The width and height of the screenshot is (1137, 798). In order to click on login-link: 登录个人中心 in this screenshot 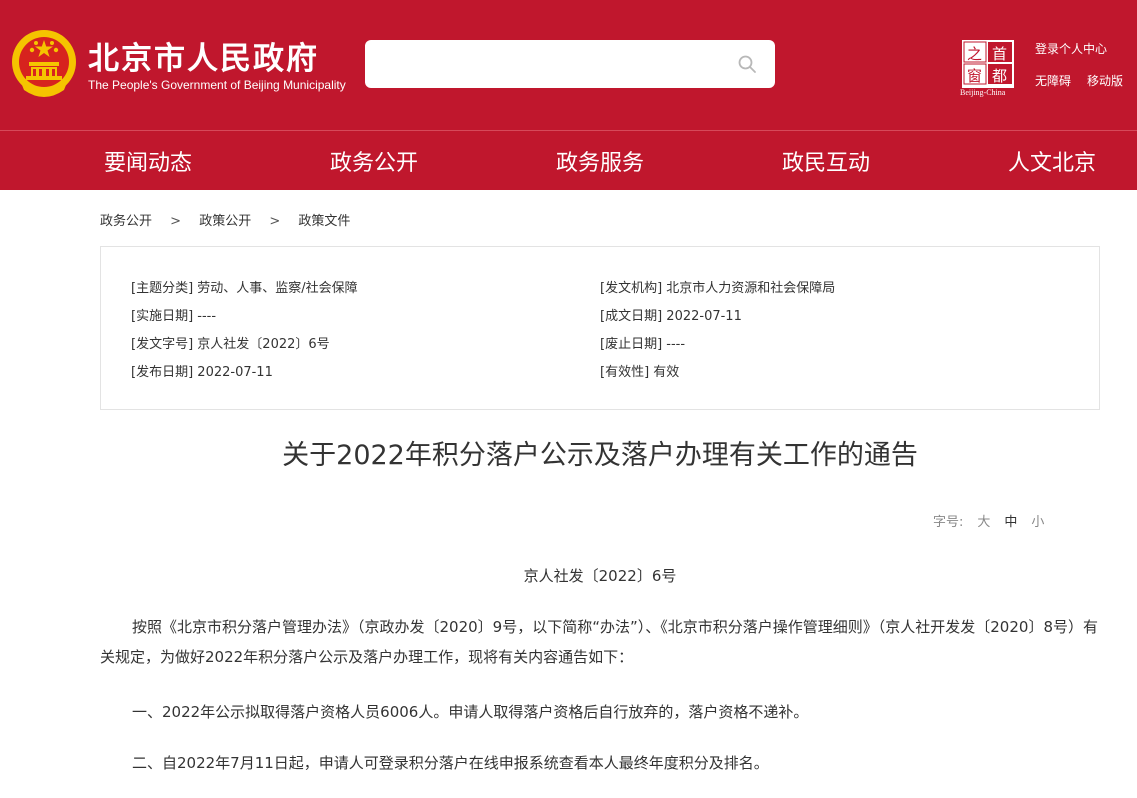, I will do `click(1071, 48)`.